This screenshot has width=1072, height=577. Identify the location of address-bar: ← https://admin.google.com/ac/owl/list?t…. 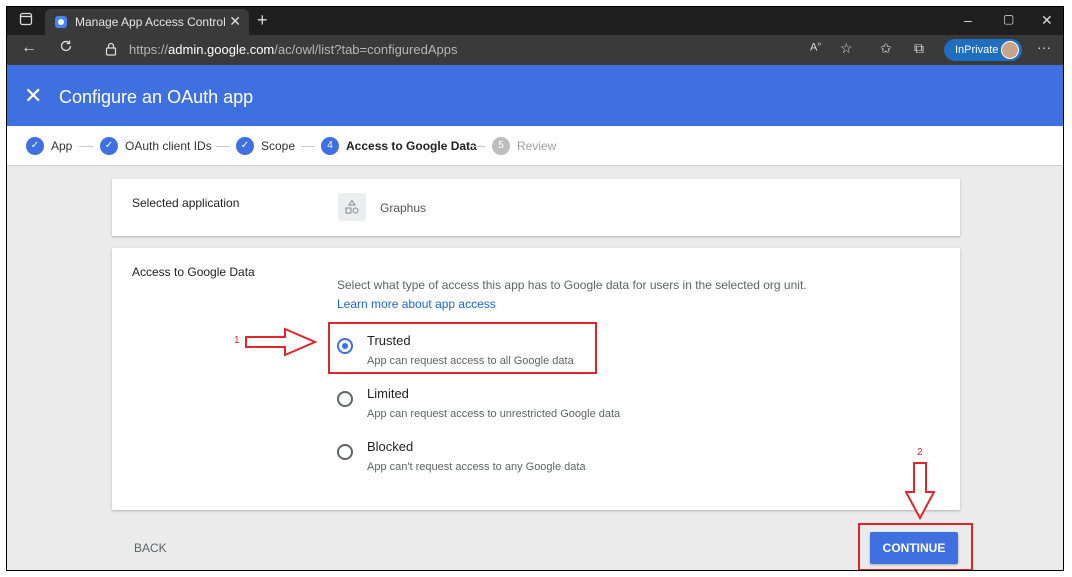
(535, 50).